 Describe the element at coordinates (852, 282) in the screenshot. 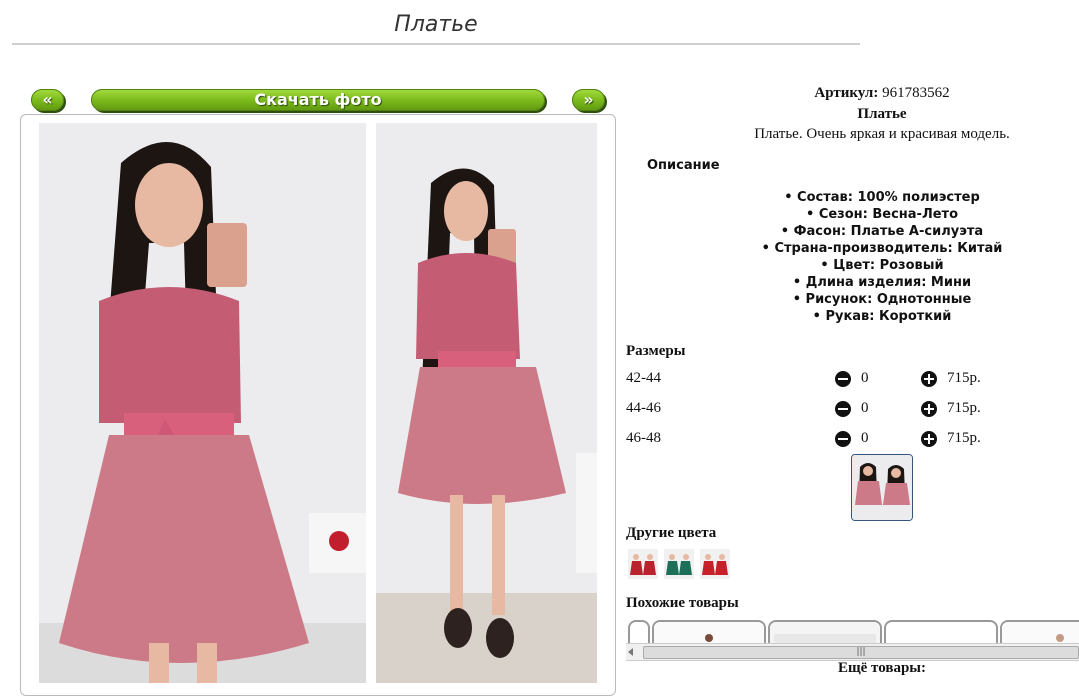

I see `feature-item: Длина изделия: Мини` at that location.